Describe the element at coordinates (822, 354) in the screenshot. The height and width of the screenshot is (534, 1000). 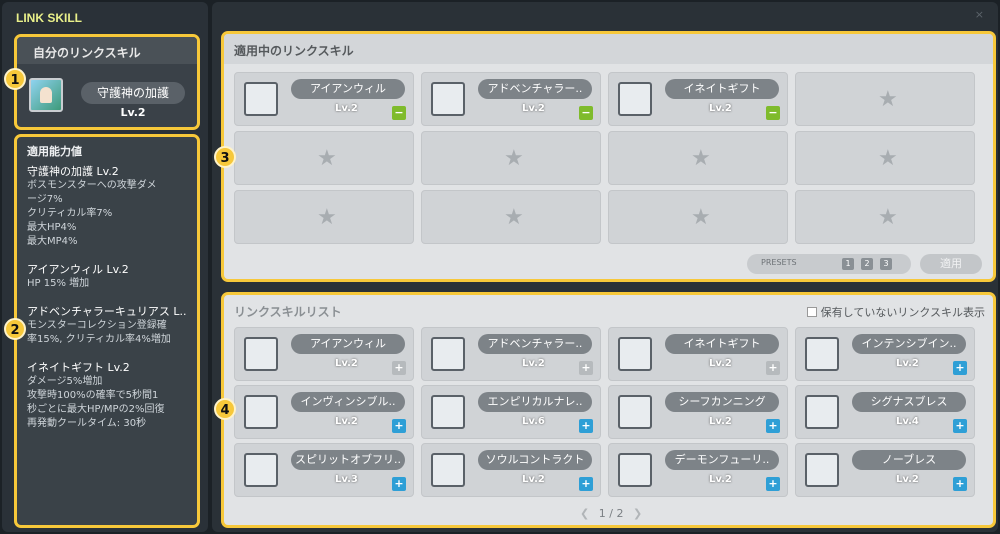
I see `intensive-insult-icon` at that location.